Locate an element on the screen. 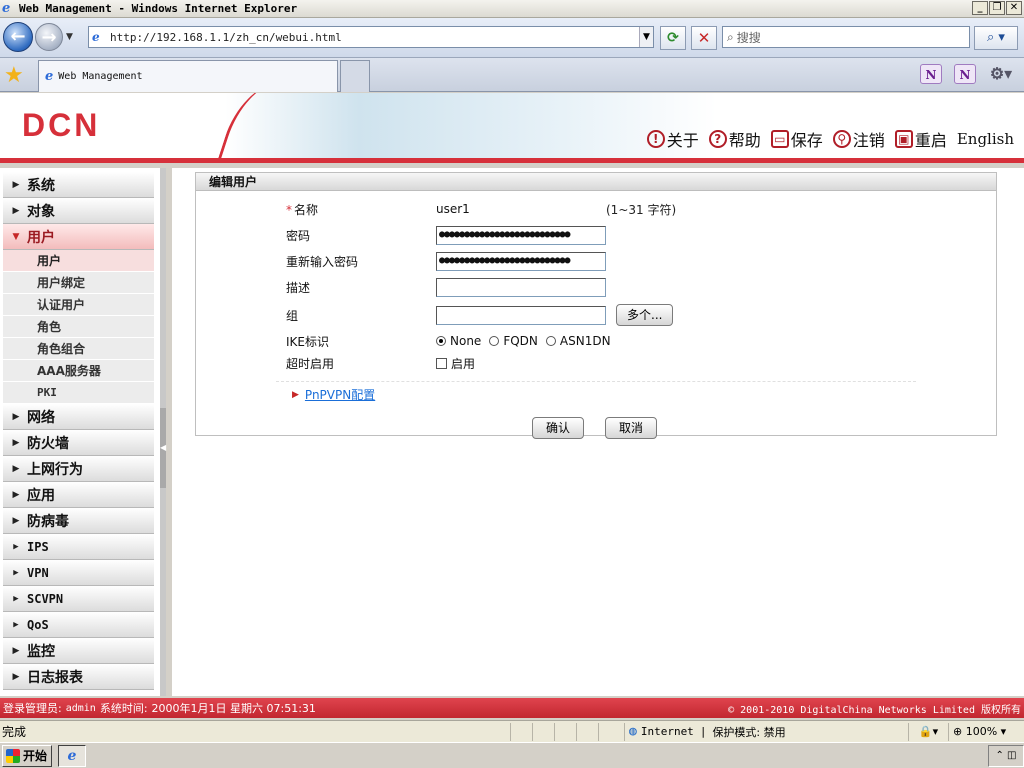  sidebar-item-label: 上网行为 is located at coordinates (55, 469).